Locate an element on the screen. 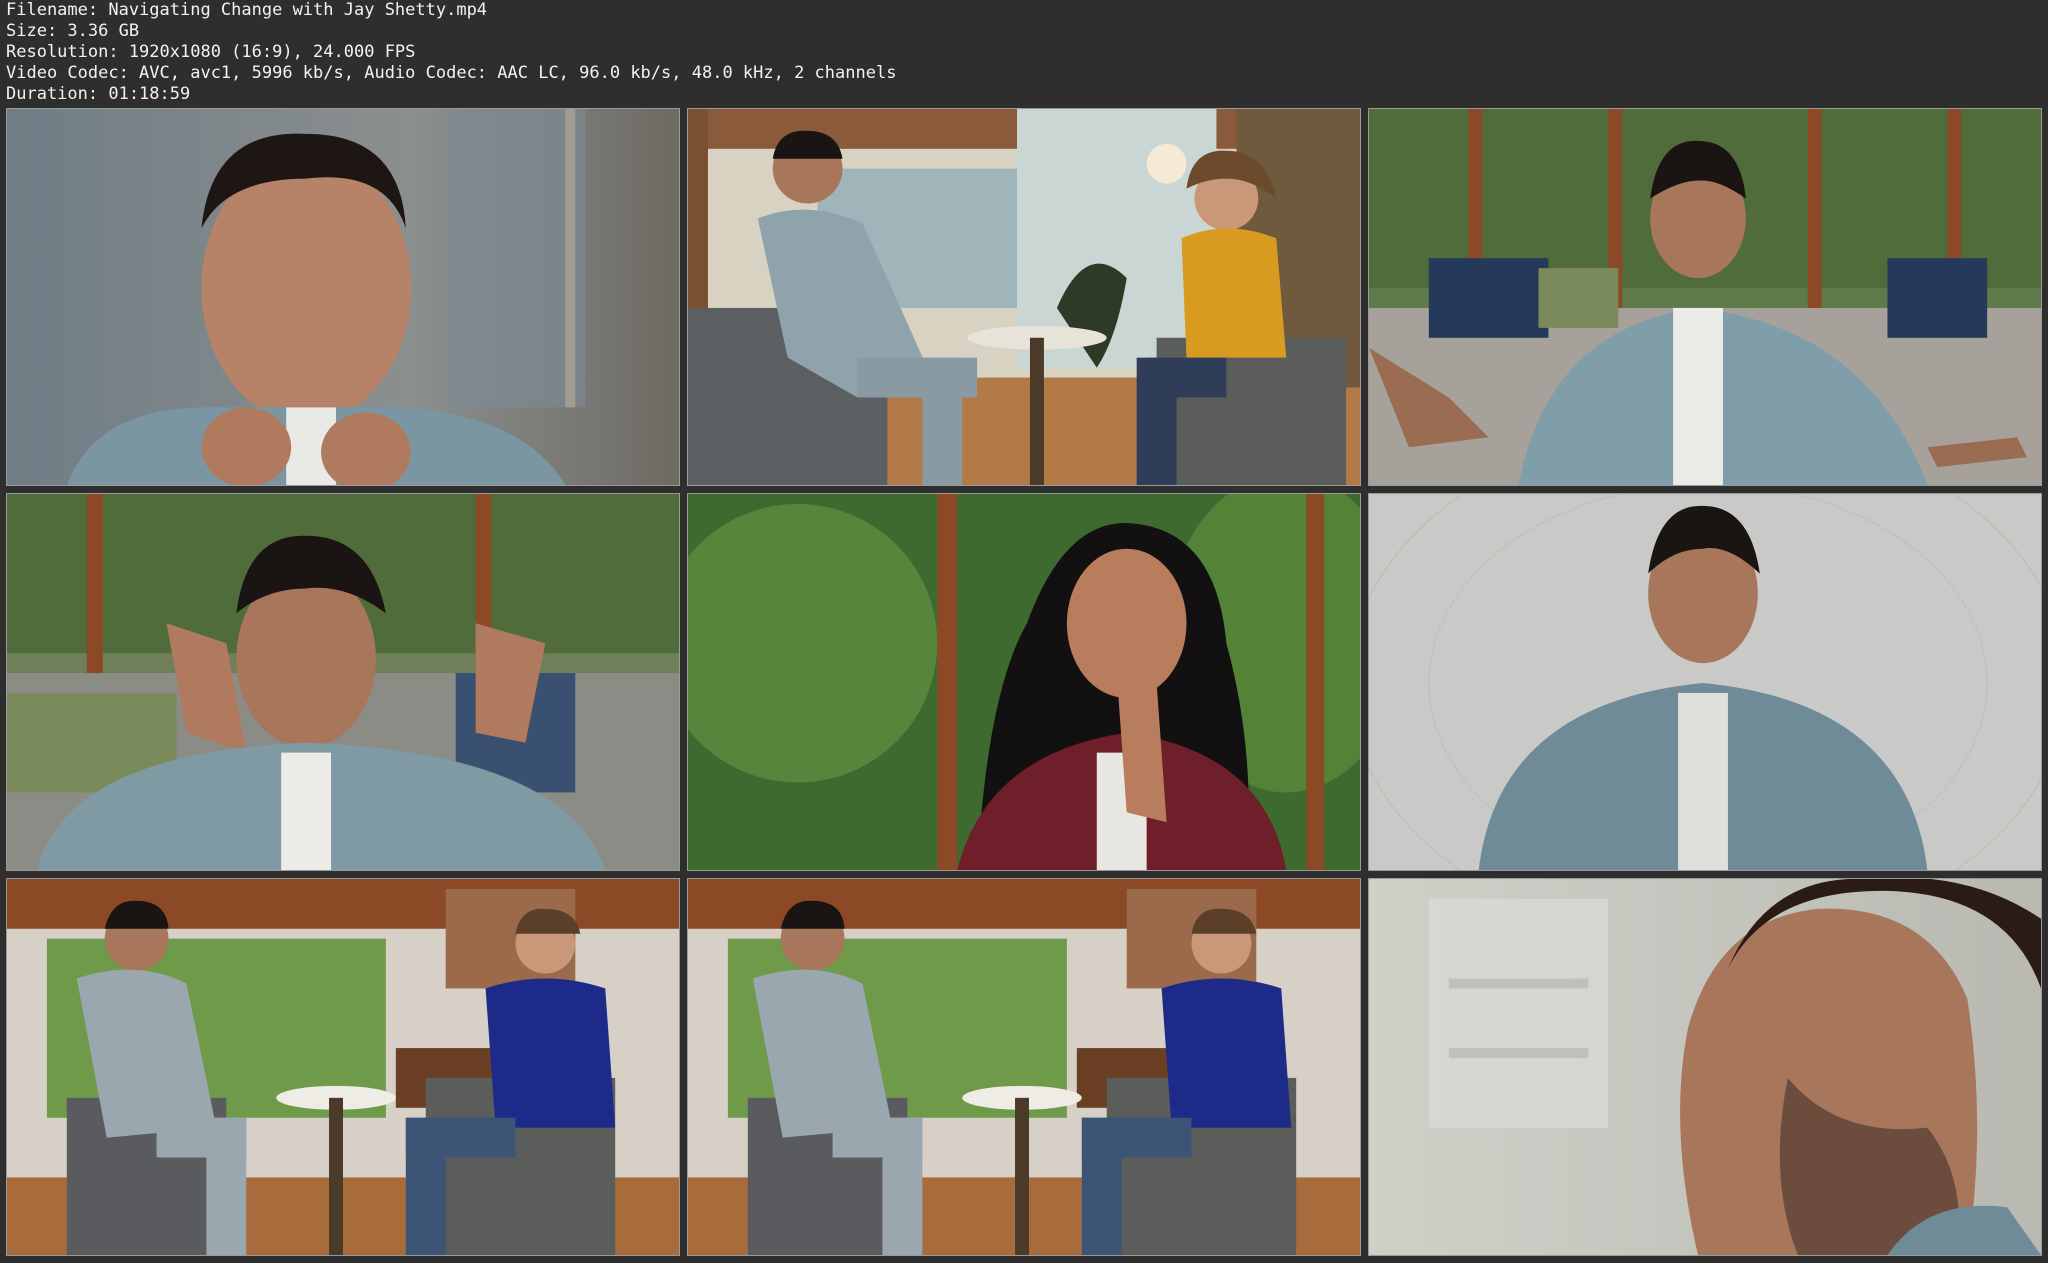 The height and width of the screenshot is (1263, 2048). duration-text: Duration: 01:18:59 is located at coordinates (98, 94).